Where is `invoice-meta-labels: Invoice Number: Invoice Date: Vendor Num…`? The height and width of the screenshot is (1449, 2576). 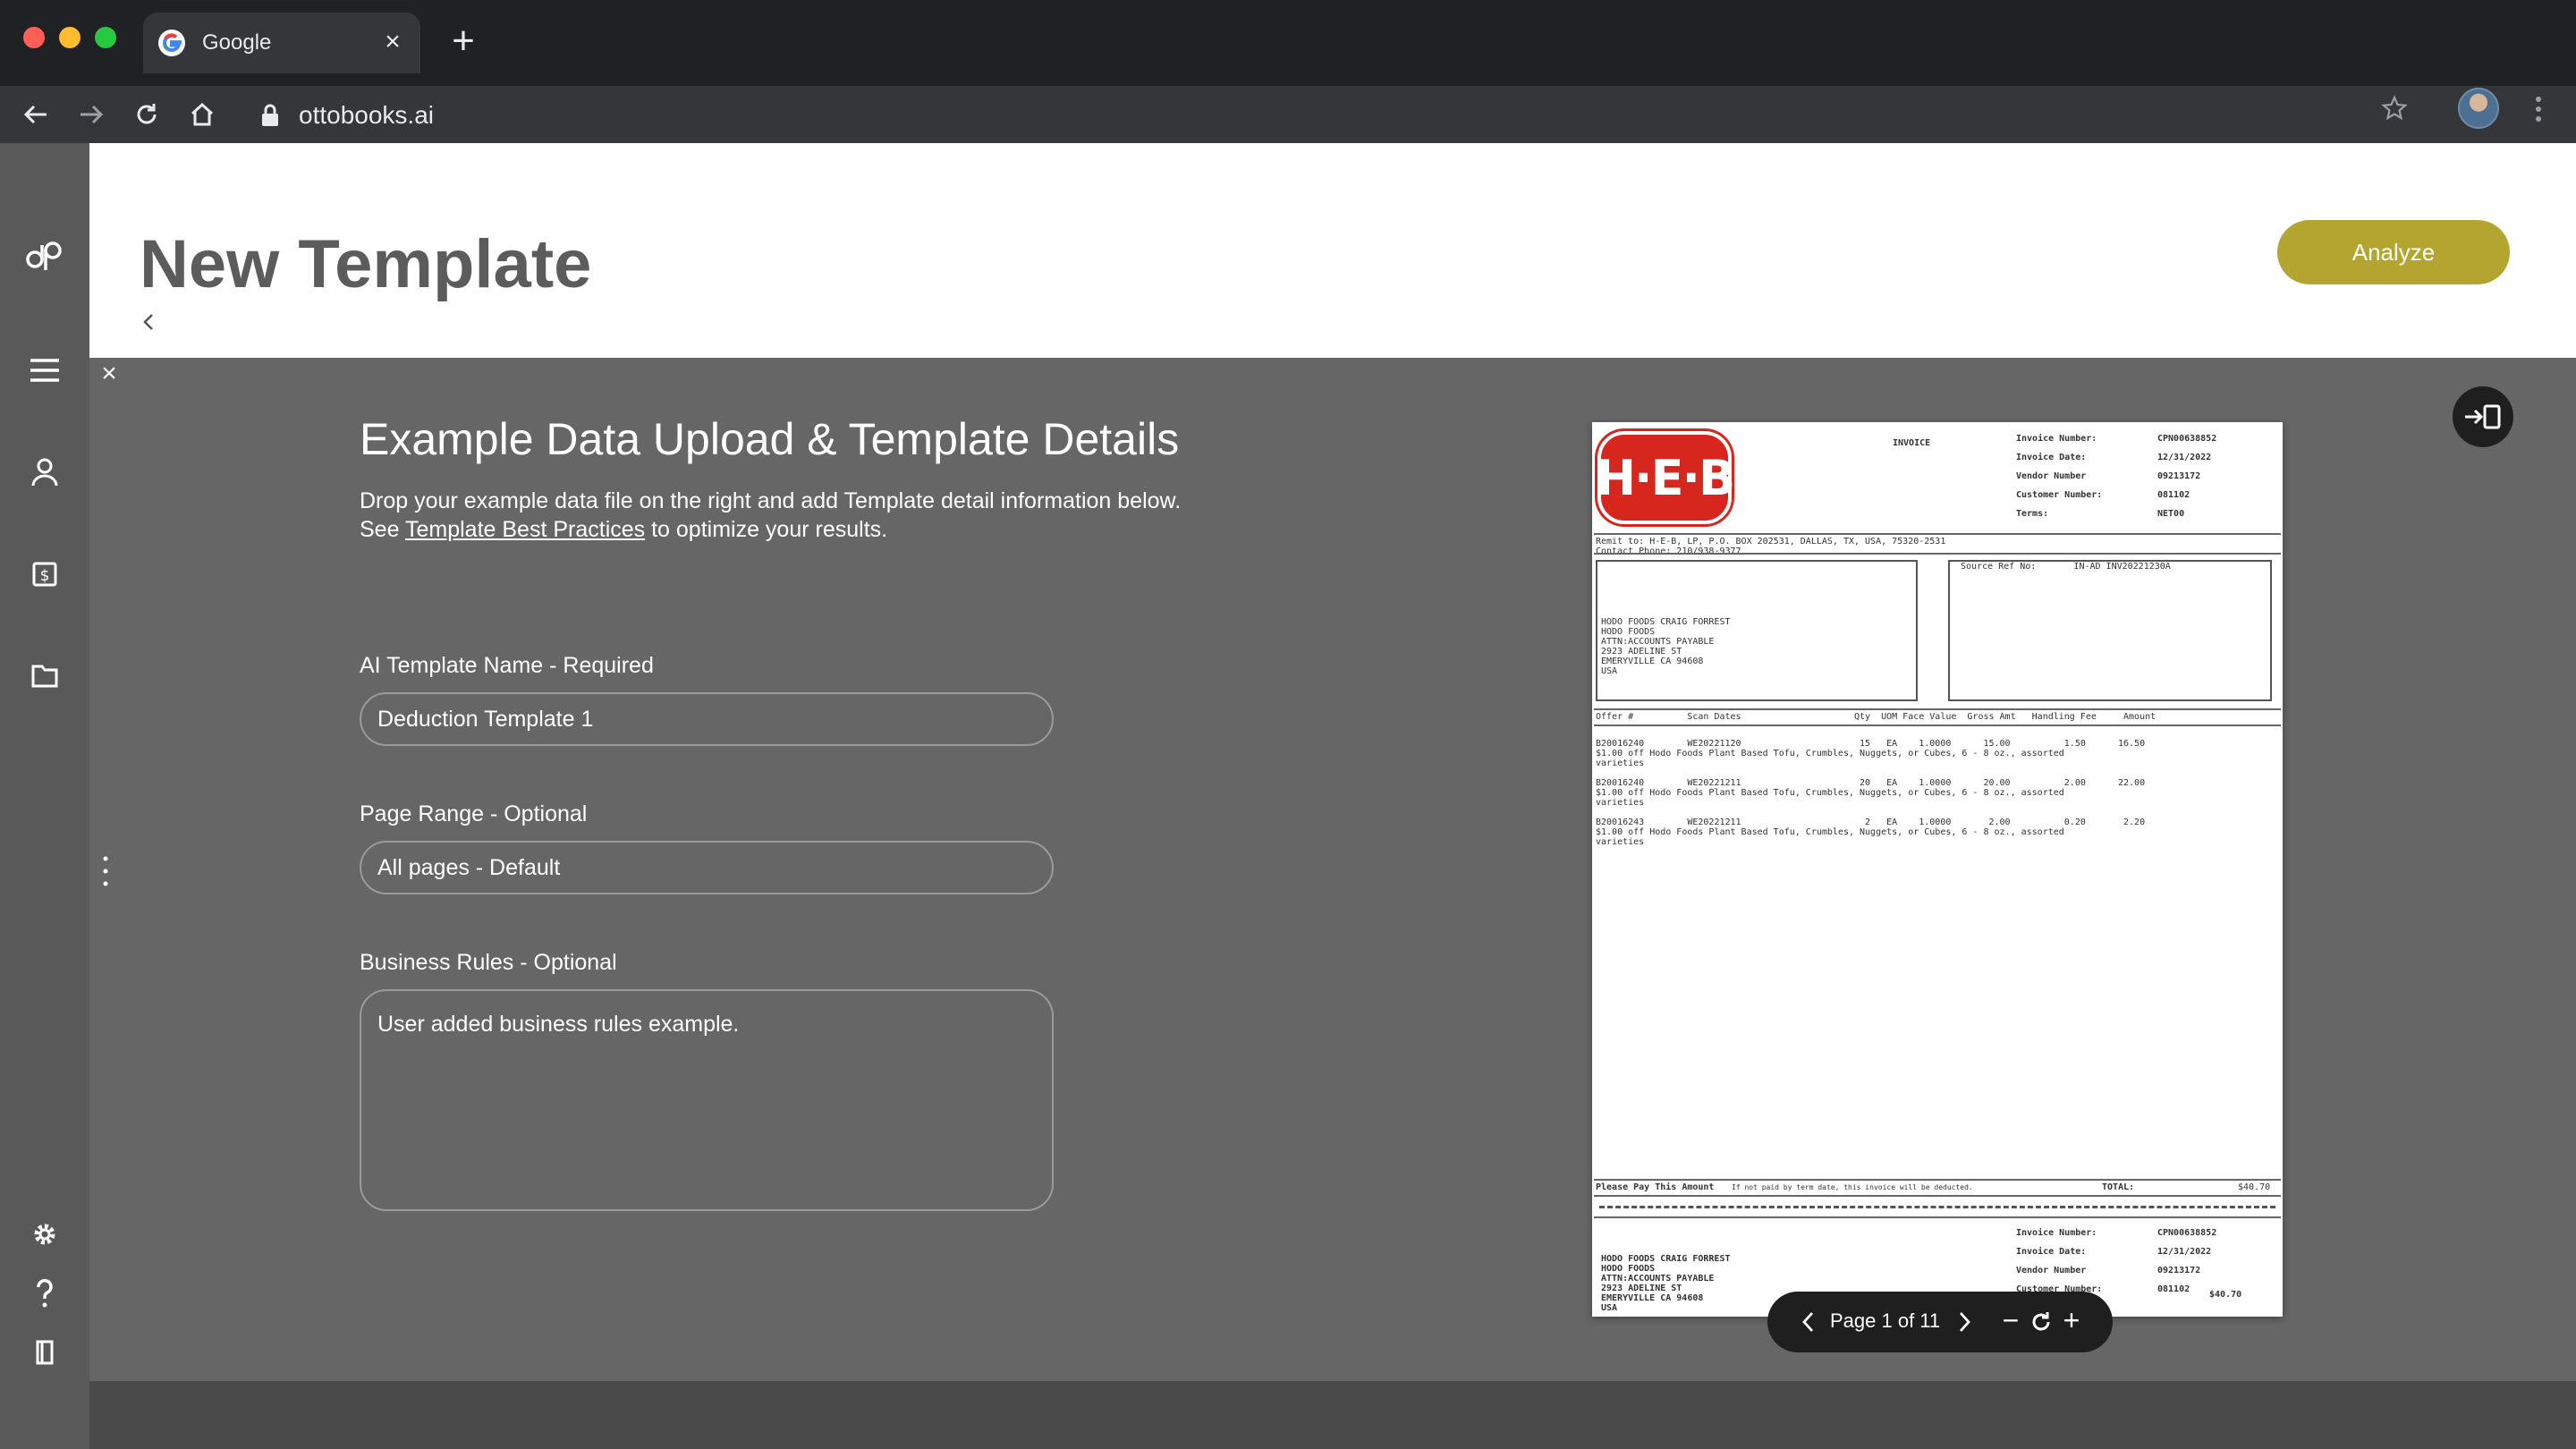
invoice-meta-labels: Invoice Number: Invoice Date: Vendor Num… is located at coordinates (2059, 476).